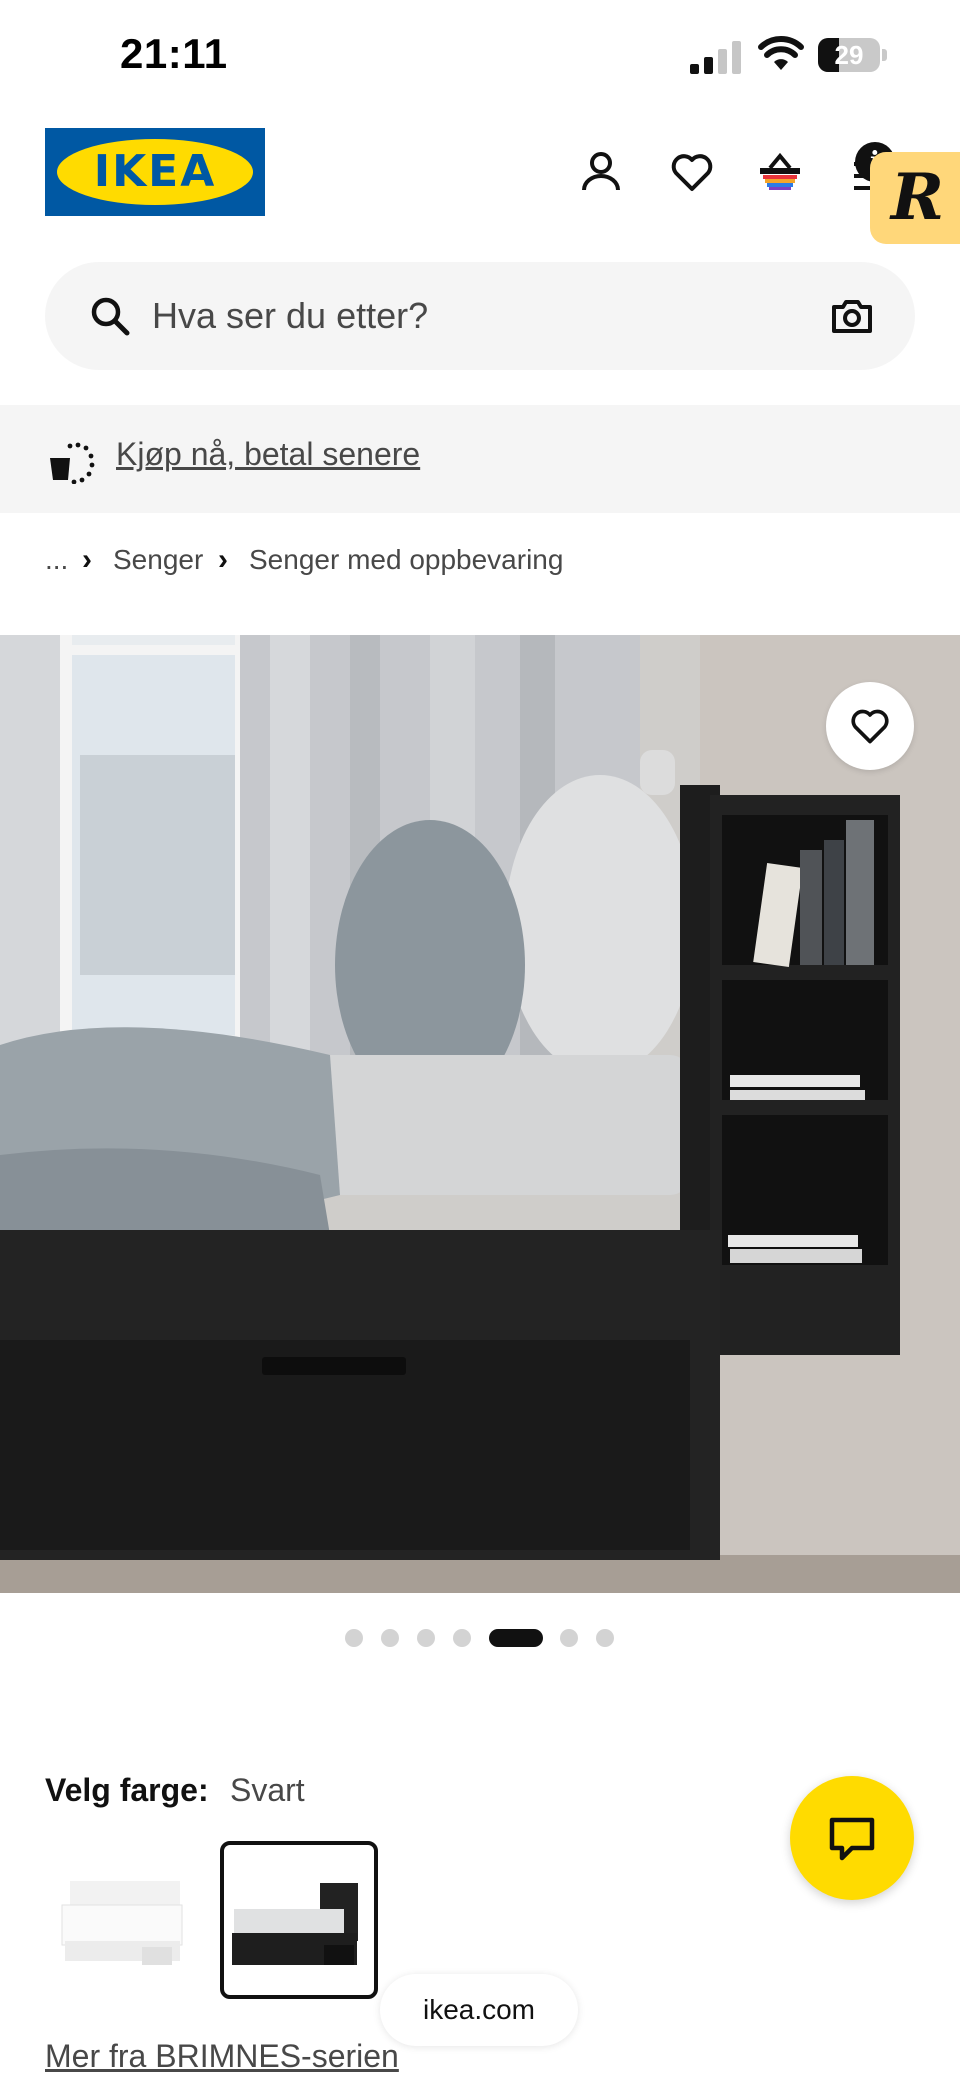 Image resolution: width=960 pixels, height=2077 pixels. I want to click on chat-button, so click(852, 1838).